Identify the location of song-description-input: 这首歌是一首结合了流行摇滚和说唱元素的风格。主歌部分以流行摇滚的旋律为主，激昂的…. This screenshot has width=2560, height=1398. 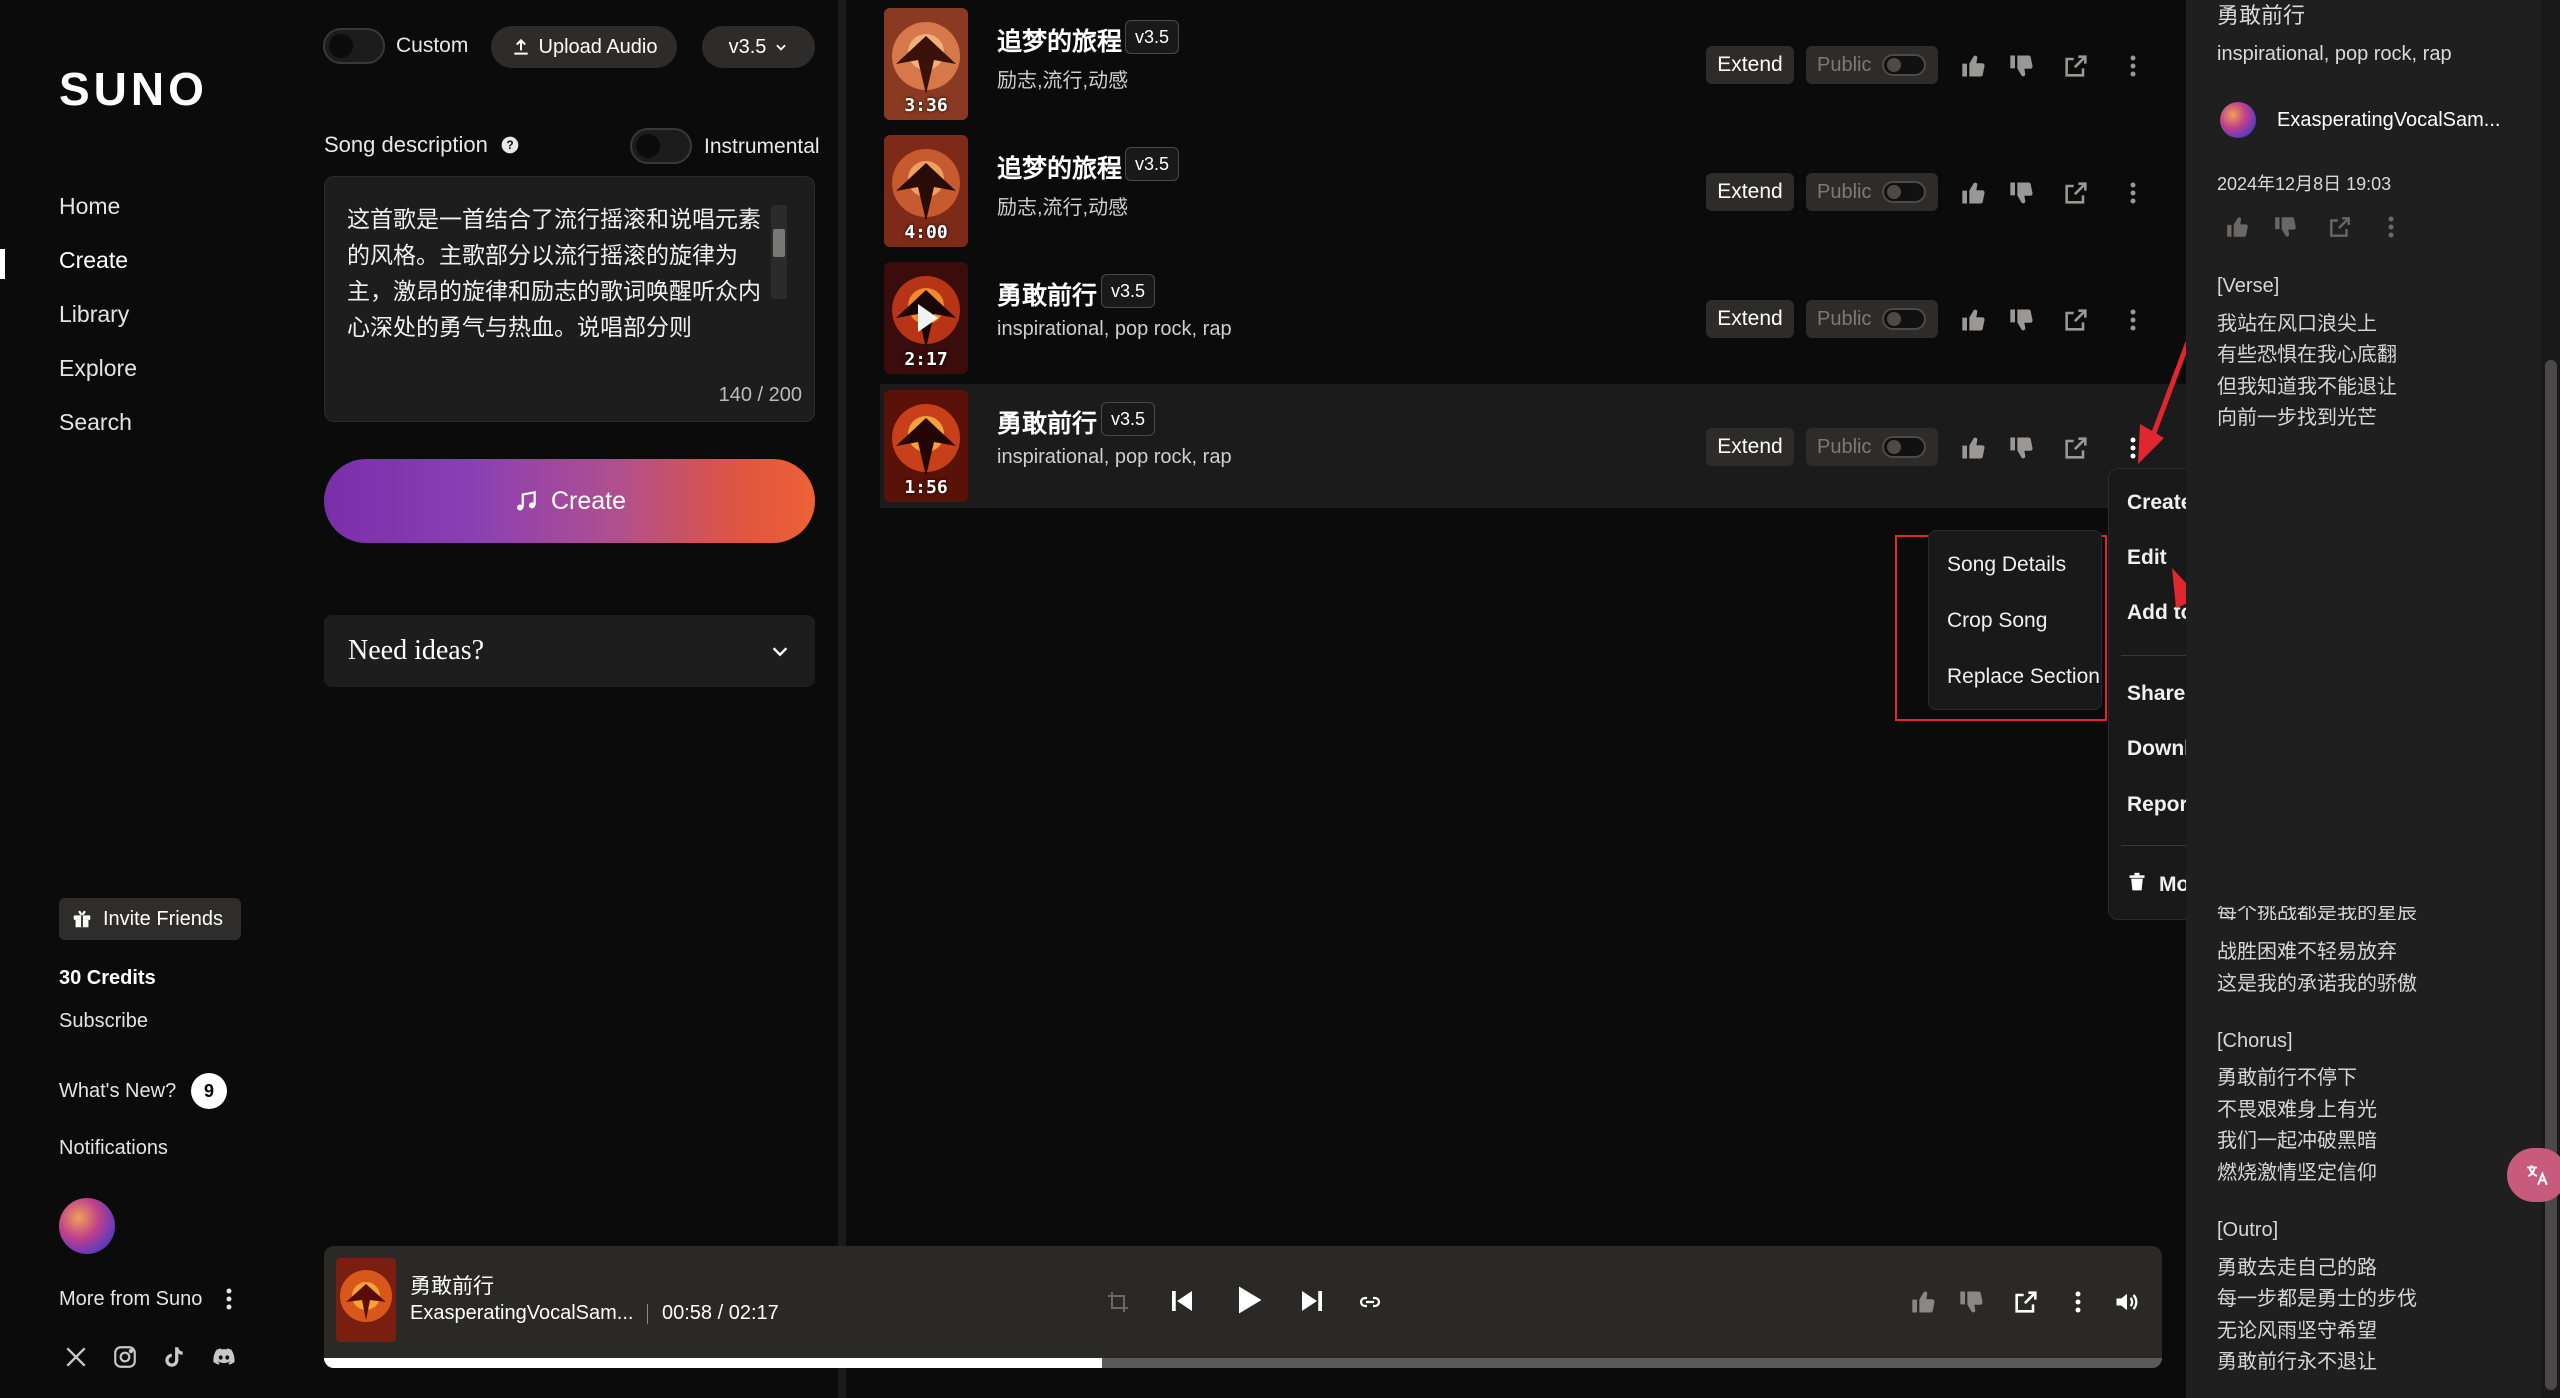
(569, 299).